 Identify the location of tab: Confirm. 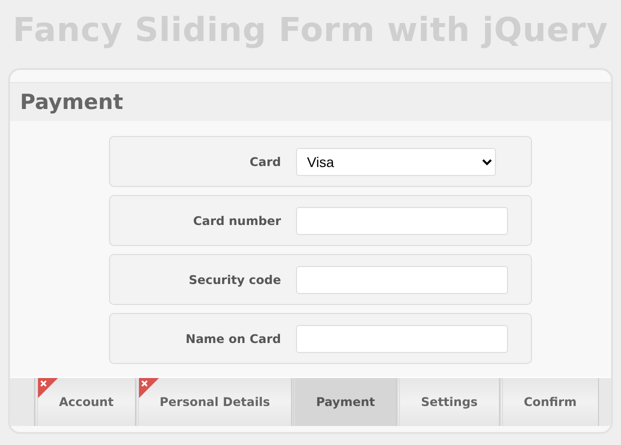
(549, 402).